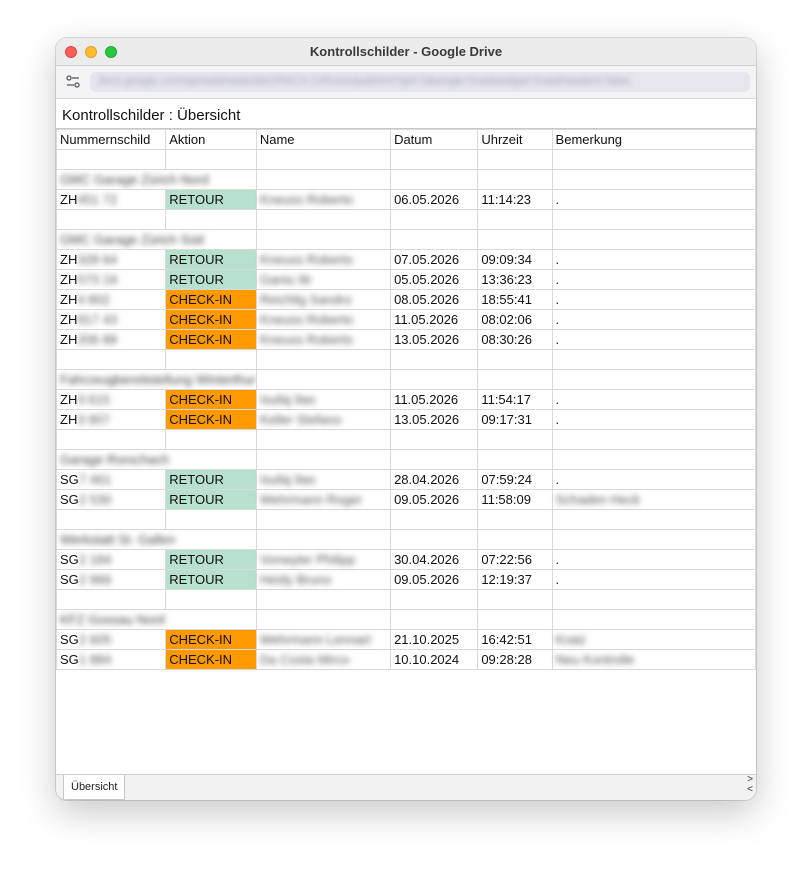 Image resolution: width=812 pixels, height=874 pixels. I want to click on date-cell: 09.05.2026, so click(434, 499).